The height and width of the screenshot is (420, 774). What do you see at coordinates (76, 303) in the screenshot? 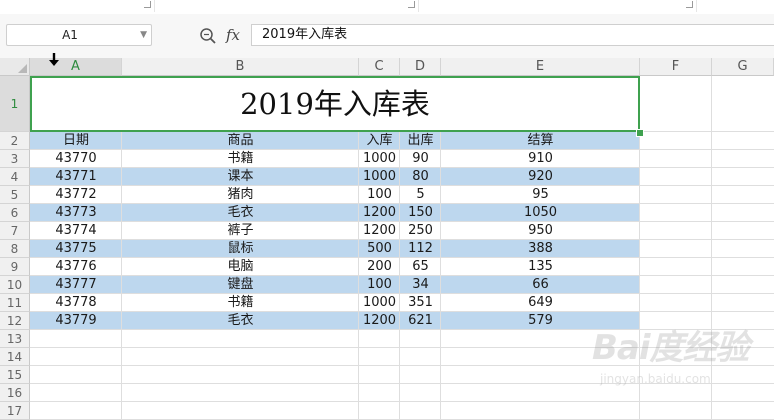
I see `data-cell: 43778` at bounding box center [76, 303].